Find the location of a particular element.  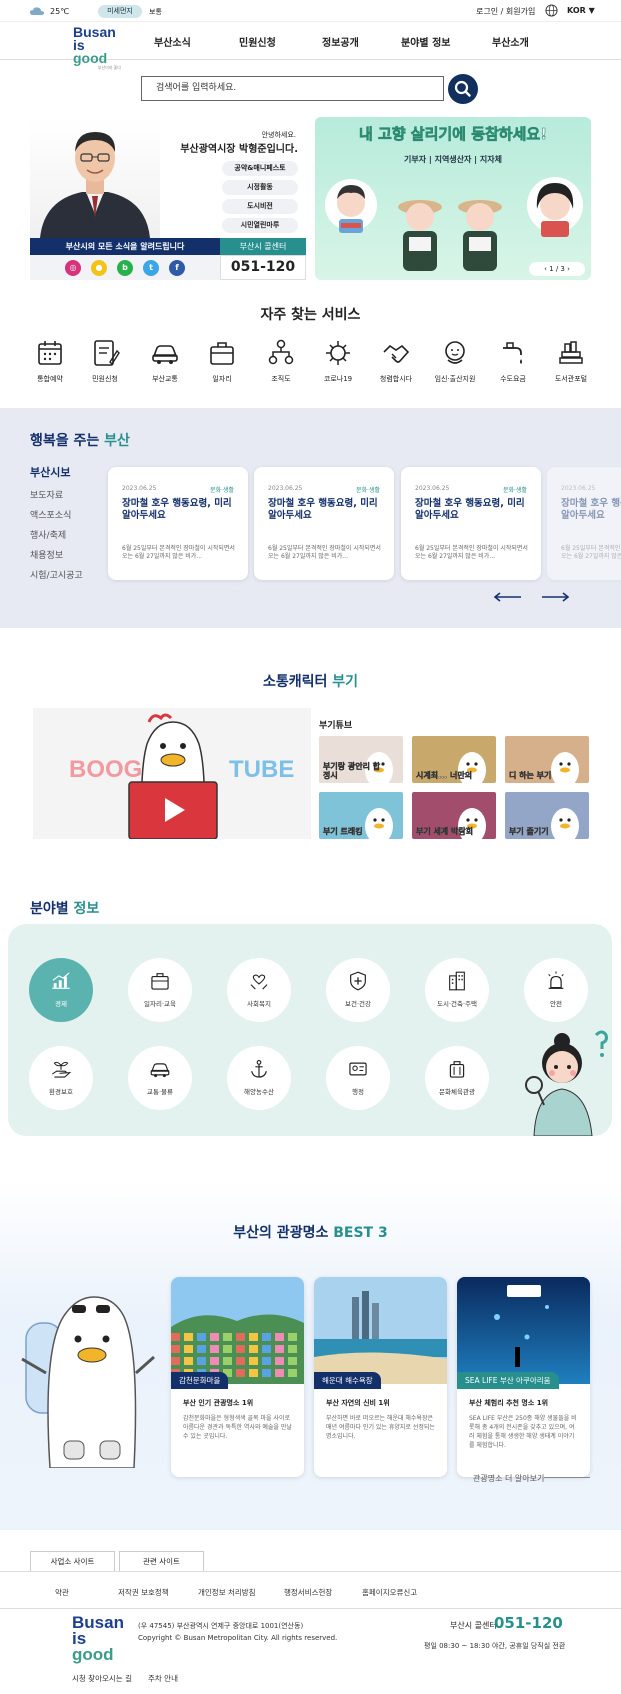

field-item: 안전 is located at coordinates (556, 990).